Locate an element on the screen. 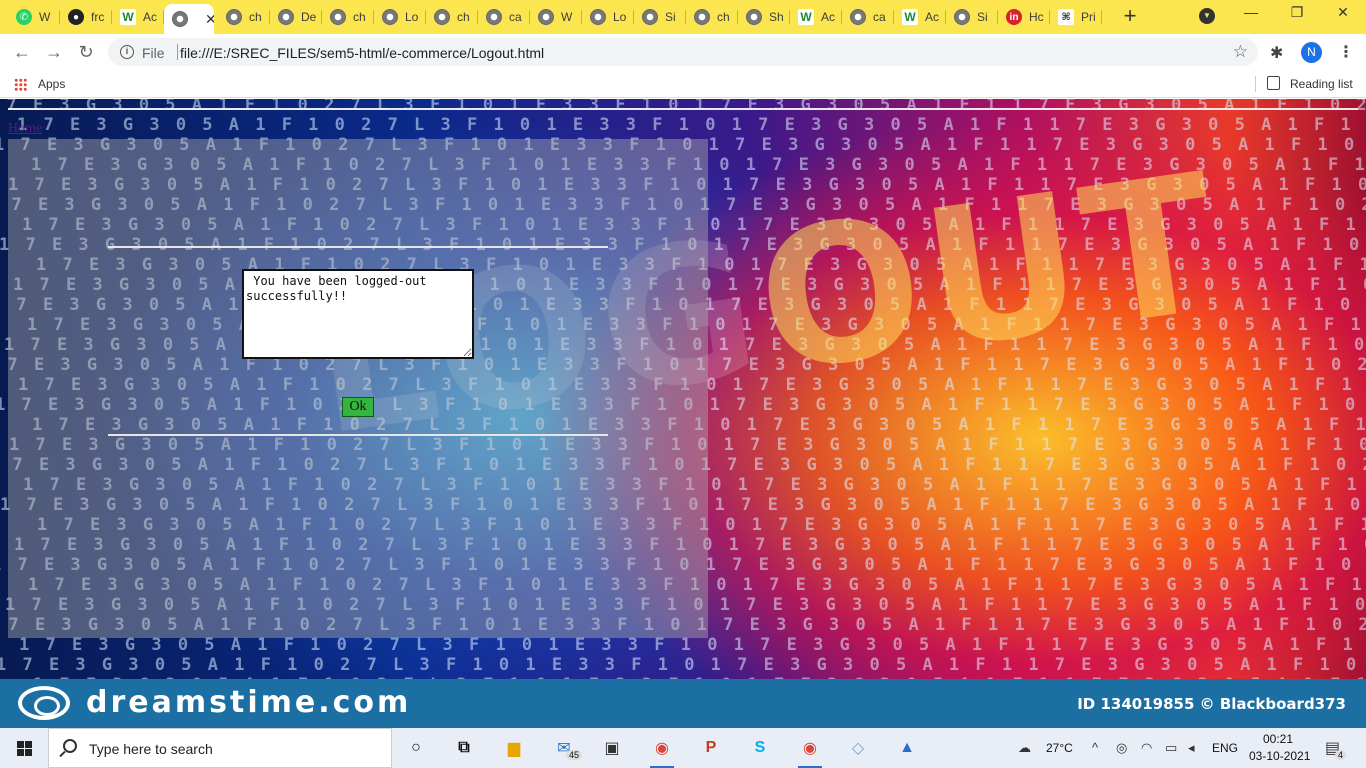 The image size is (1366, 768). tab-title: ch is located at coordinates (255, 17).